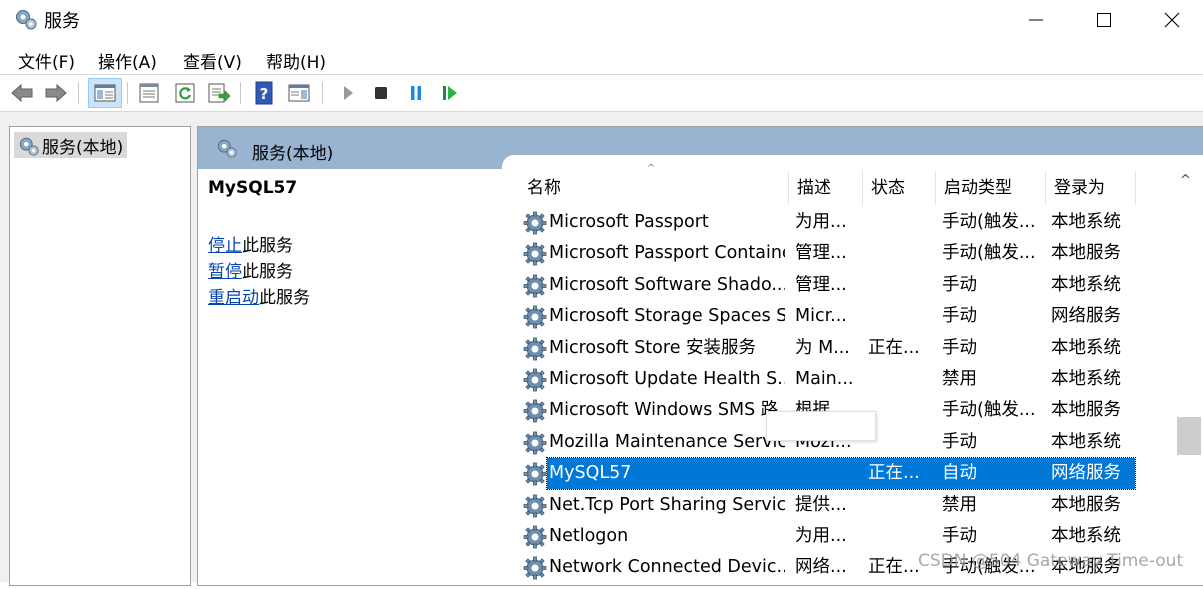 Image resolution: width=1203 pixels, height=589 pixels. I want to click on pause-service-icon, so click(416, 93).